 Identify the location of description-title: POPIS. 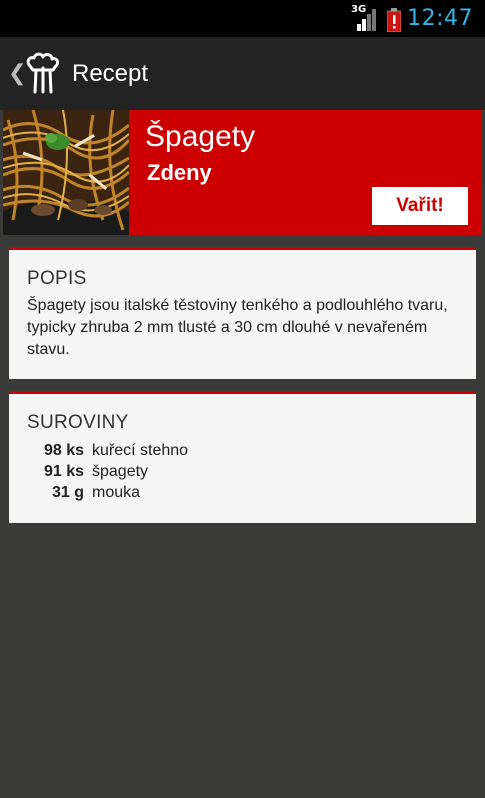
(57, 278).